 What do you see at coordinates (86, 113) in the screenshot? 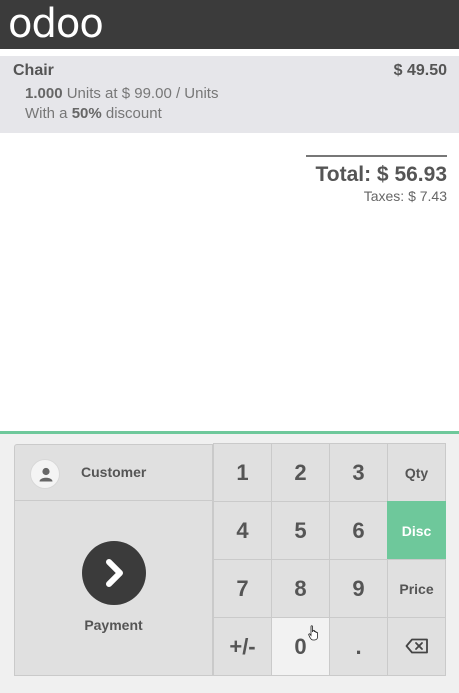
I see `line-discount: 50%` at bounding box center [86, 113].